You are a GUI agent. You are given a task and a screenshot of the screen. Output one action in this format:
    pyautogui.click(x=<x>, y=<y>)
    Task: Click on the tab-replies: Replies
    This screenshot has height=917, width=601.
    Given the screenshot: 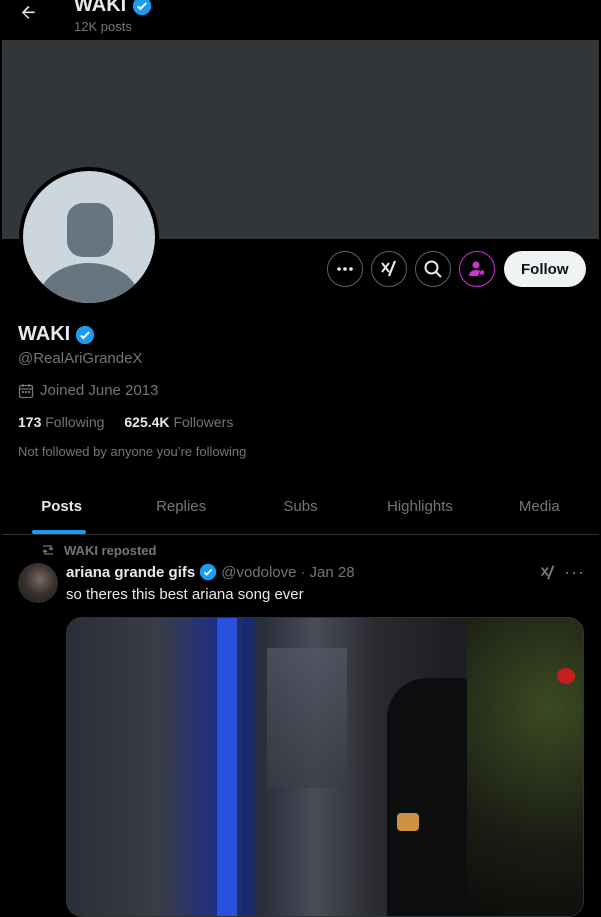 What is the action you would take?
    pyautogui.click(x=180, y=506)
    